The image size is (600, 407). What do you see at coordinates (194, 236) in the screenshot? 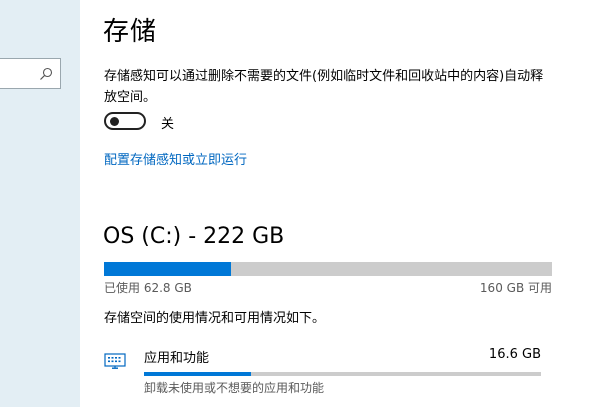
I see `drive-title: OS (C:) - 222 GB` at bounding box center [194, 236].